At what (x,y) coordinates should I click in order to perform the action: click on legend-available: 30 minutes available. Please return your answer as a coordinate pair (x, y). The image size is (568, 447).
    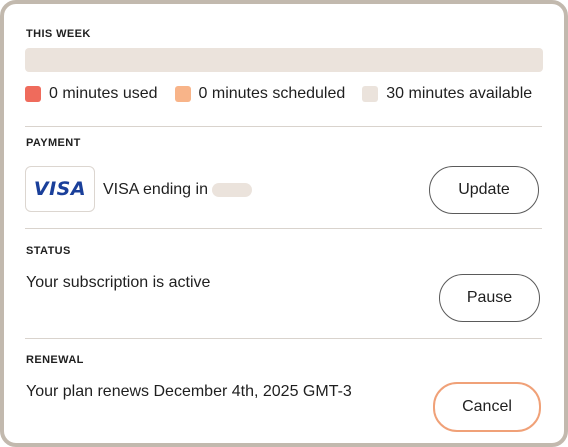
    Looking at the image, I should click on (447, 94).